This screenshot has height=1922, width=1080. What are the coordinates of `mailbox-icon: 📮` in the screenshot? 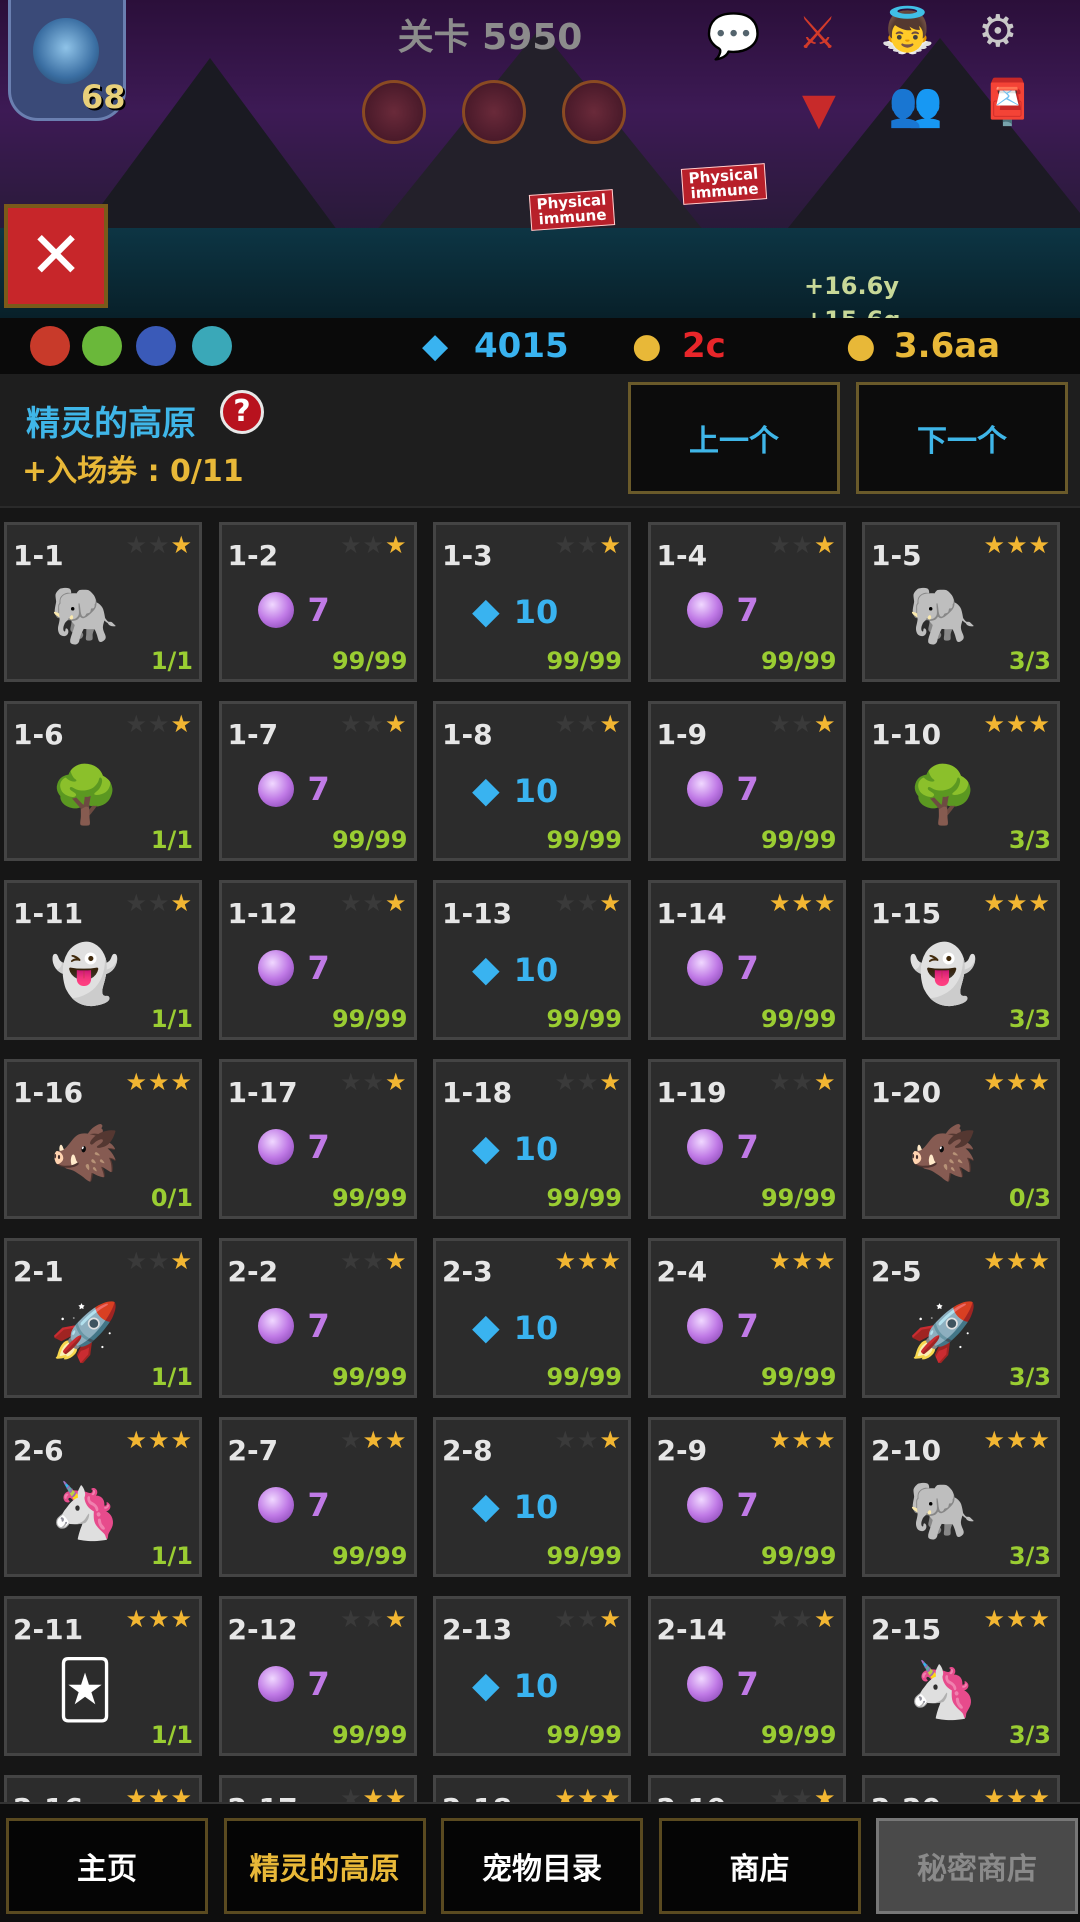 It's located at (1007, 102).